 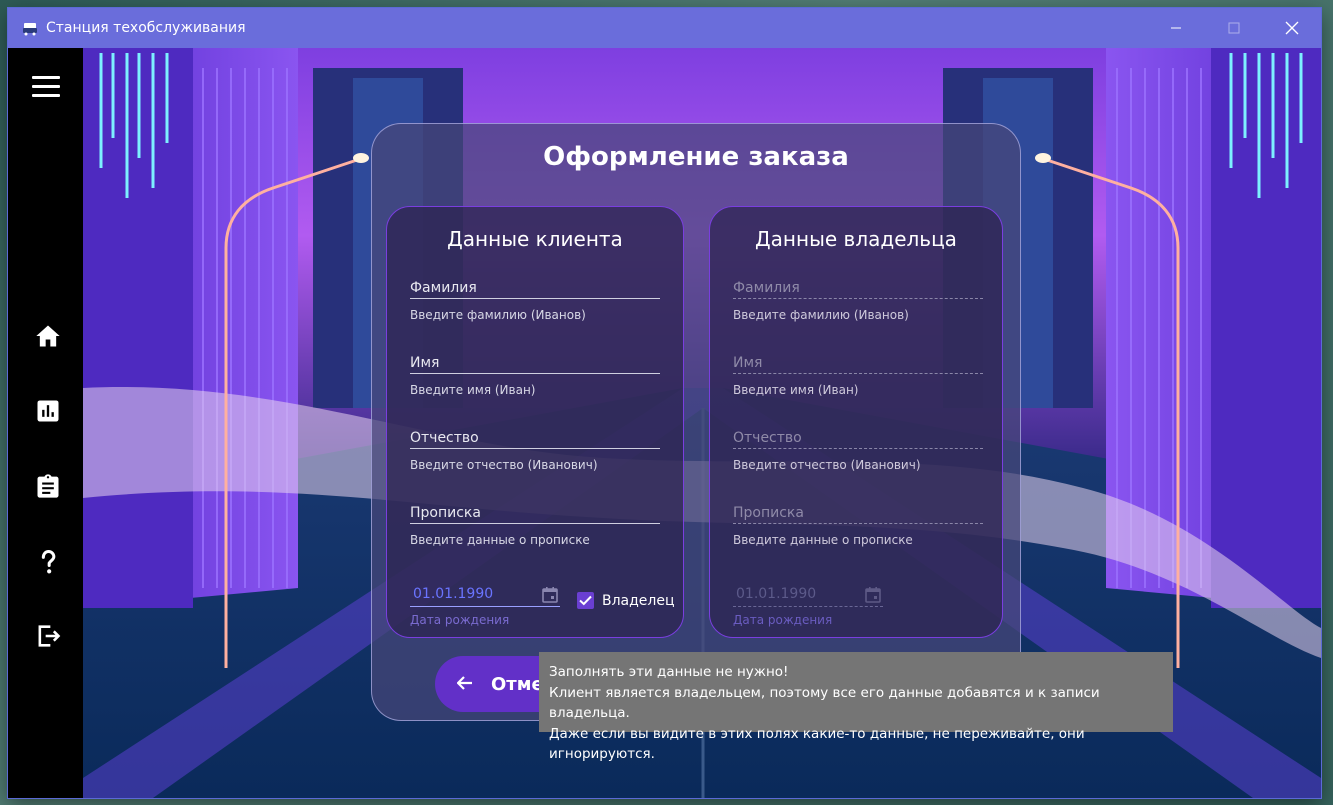 What do you see at coordinates (30, 28) in the screenshot?
I see `app-icon` at bounding box center [30, 28].